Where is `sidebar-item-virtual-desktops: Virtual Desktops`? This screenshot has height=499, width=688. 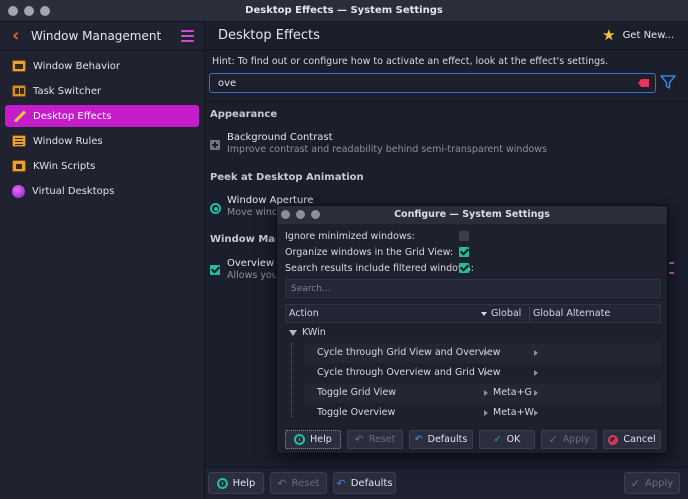
sidebar-item-virtual-desktops: Virtual Desktops is located at coordinates (102, 191).